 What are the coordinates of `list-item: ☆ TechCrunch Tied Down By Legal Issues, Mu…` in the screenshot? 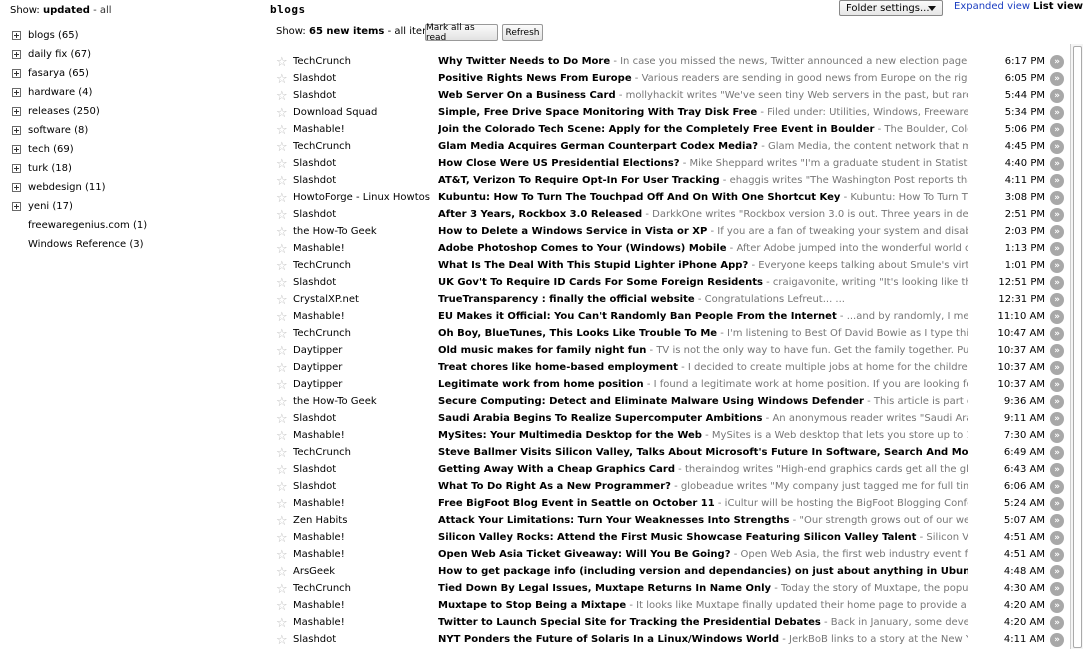 It's located at (672, 589).